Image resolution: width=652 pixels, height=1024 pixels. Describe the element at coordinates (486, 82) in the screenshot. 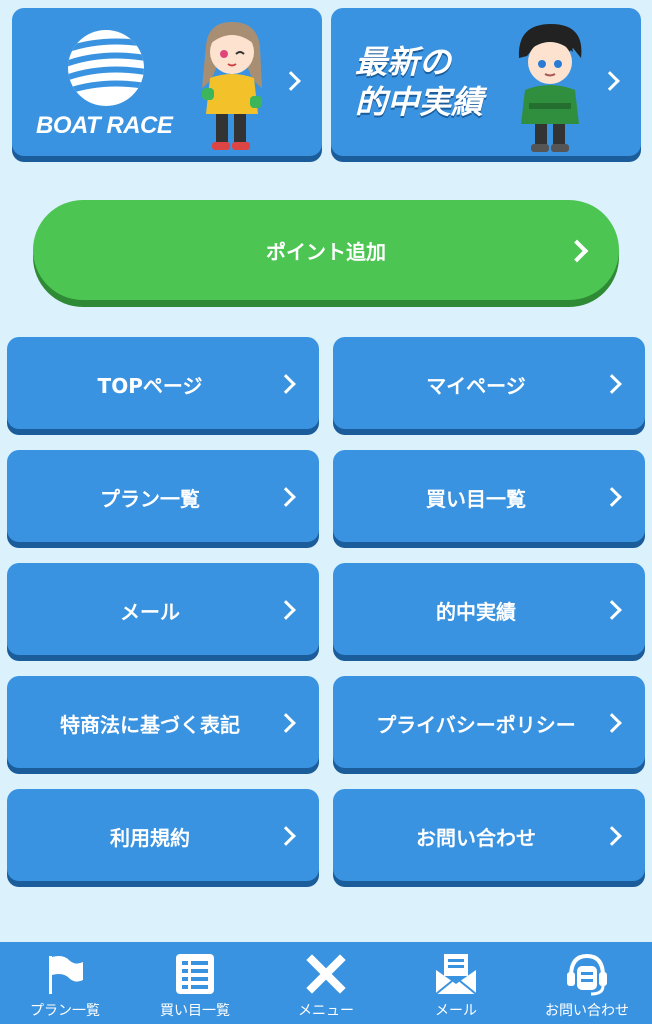

I see `latest-hits-banner: 最新の 的中実績` at that location.